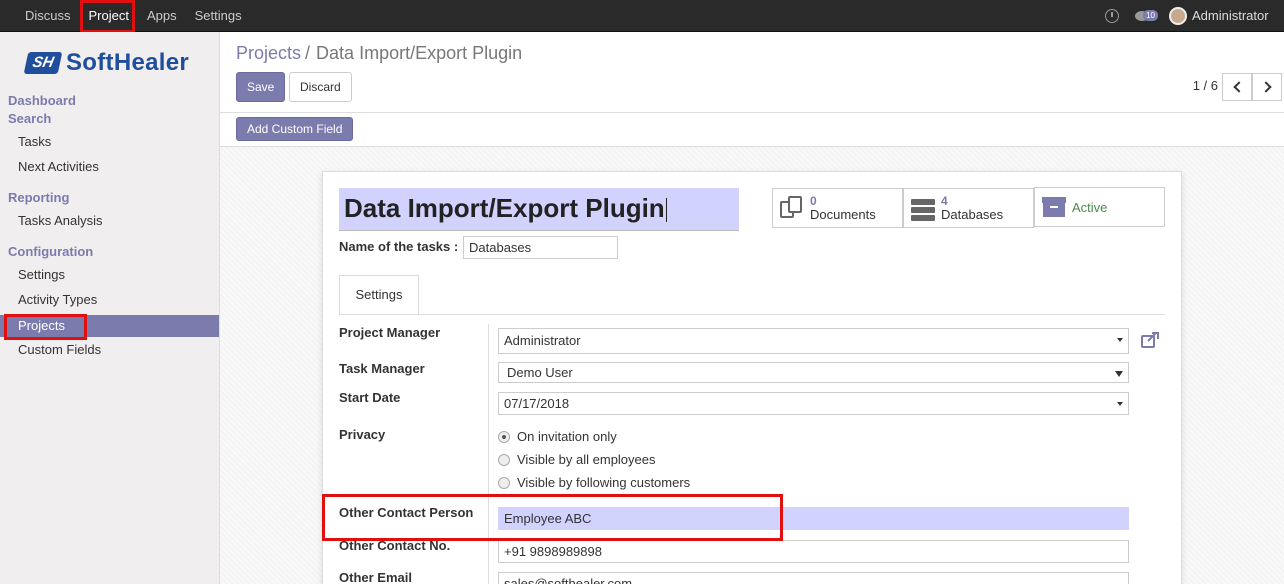  I want to click on privacy-option-label: Visible by all employees, so click(586, 459).